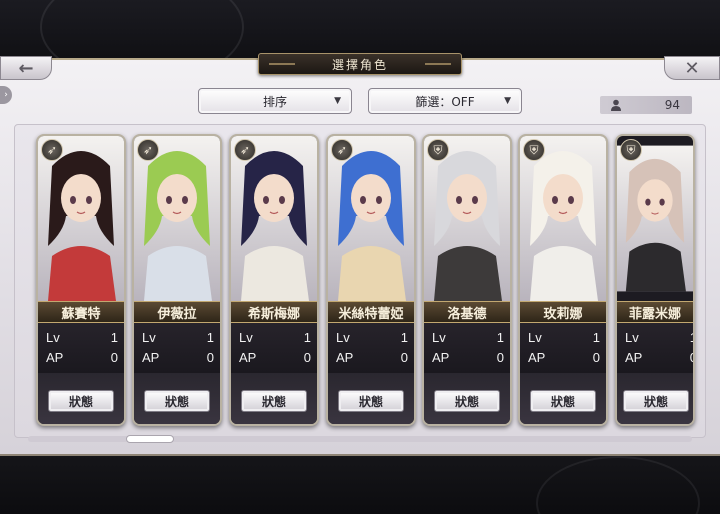  Describe the element at coordinates (672, 105) in the screenshot. I see `character-count-value: 94` at that location.